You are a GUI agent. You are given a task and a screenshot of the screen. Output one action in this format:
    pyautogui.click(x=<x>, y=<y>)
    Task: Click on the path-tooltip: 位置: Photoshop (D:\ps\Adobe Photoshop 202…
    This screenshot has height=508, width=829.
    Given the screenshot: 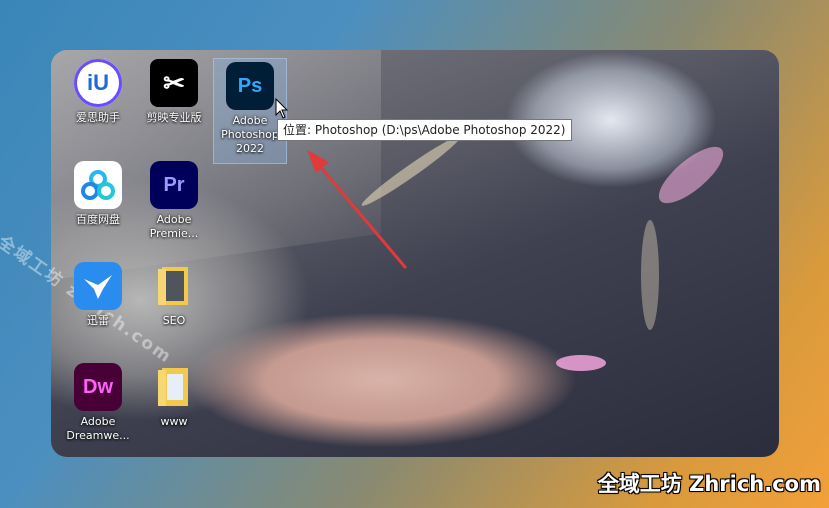 What is the action you would take?
    pyautogui.click(x=424, y=130)
    